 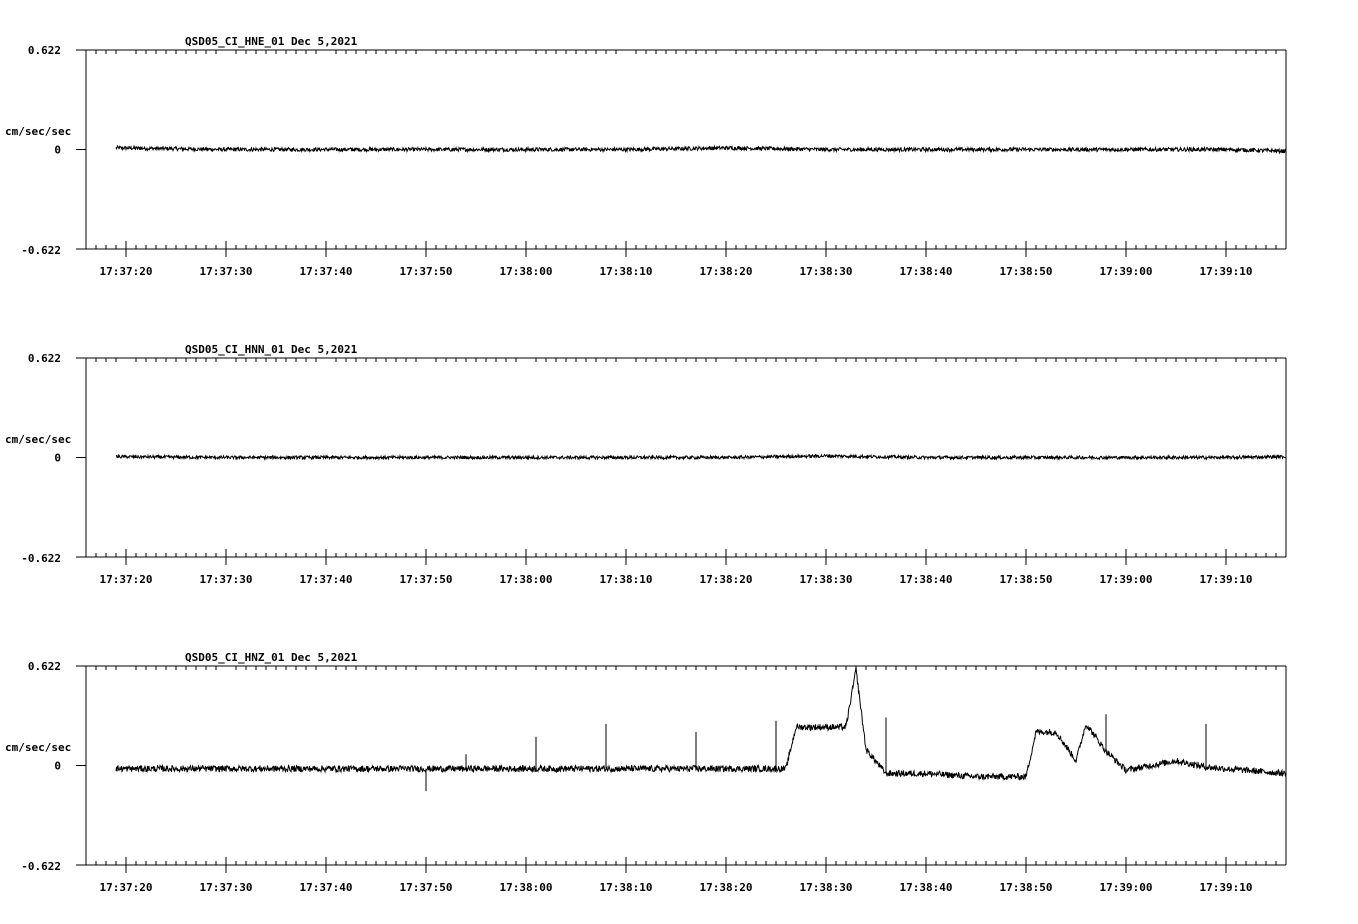 What do you see at coordinates (271, 349) in the screenshot?
I see `chart-title: QSD05_CI_HNN_01 Dec 5,2021` at bounding box center [271, 349].